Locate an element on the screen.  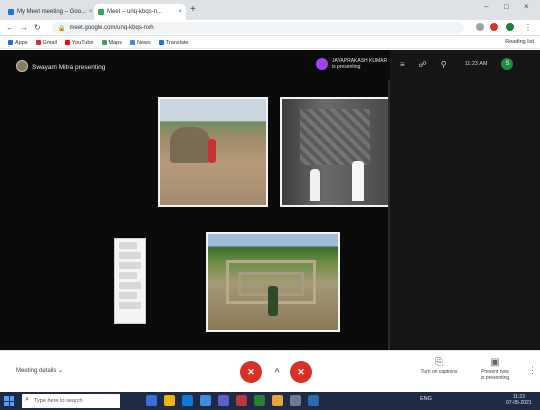
search-icon: ⌕ is located at coordinates (27, 399).